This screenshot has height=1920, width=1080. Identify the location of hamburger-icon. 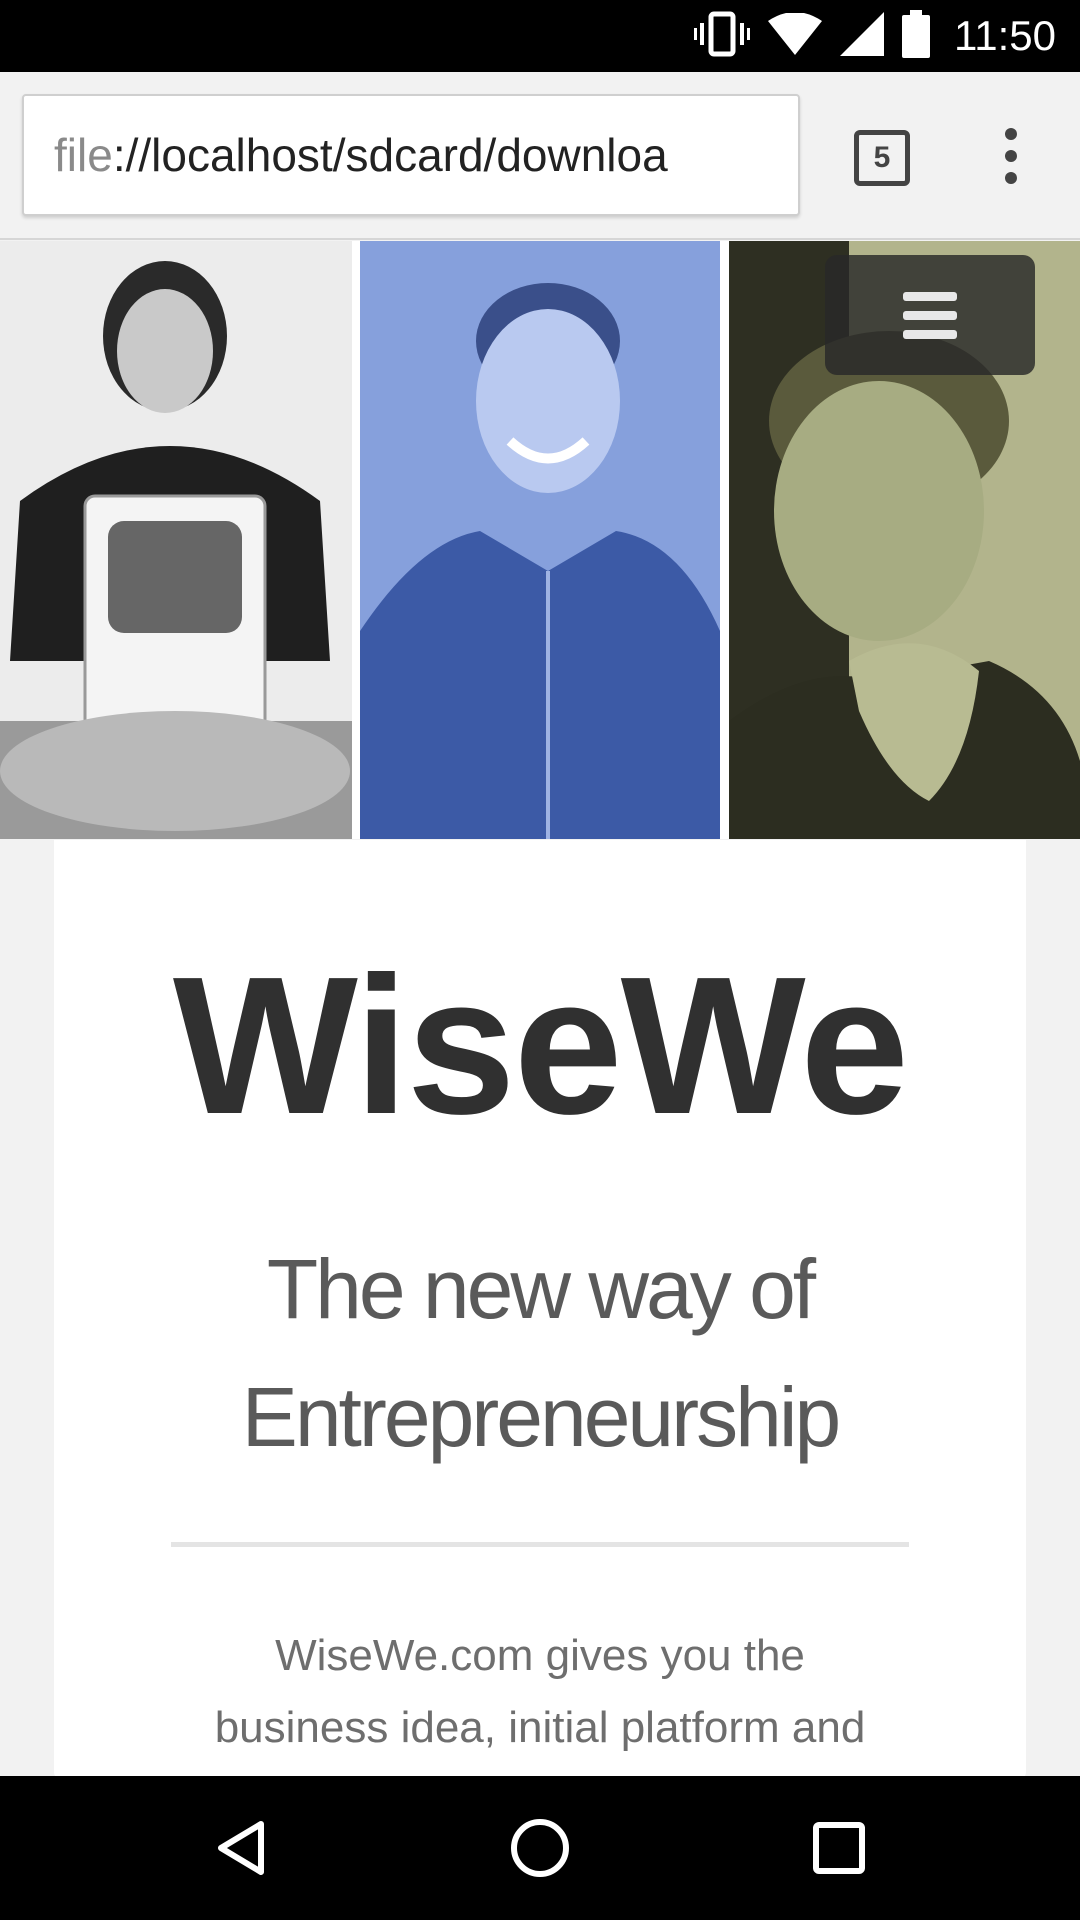
(930, 296).